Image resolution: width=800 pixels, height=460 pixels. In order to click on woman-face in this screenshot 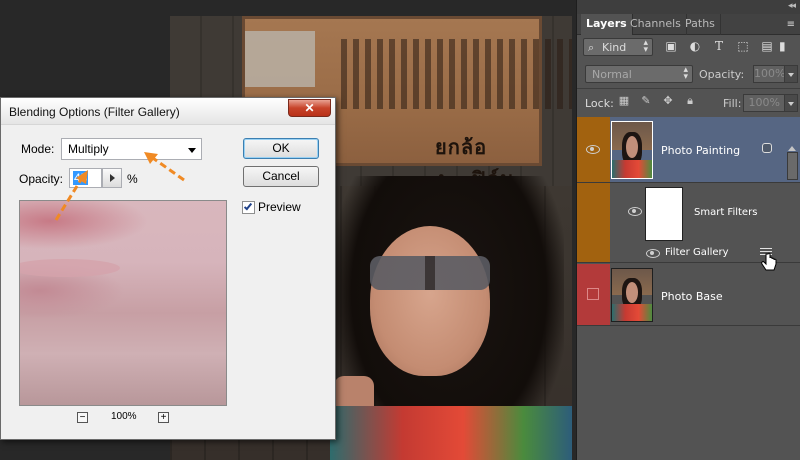, I will do `click(430, 301)`.